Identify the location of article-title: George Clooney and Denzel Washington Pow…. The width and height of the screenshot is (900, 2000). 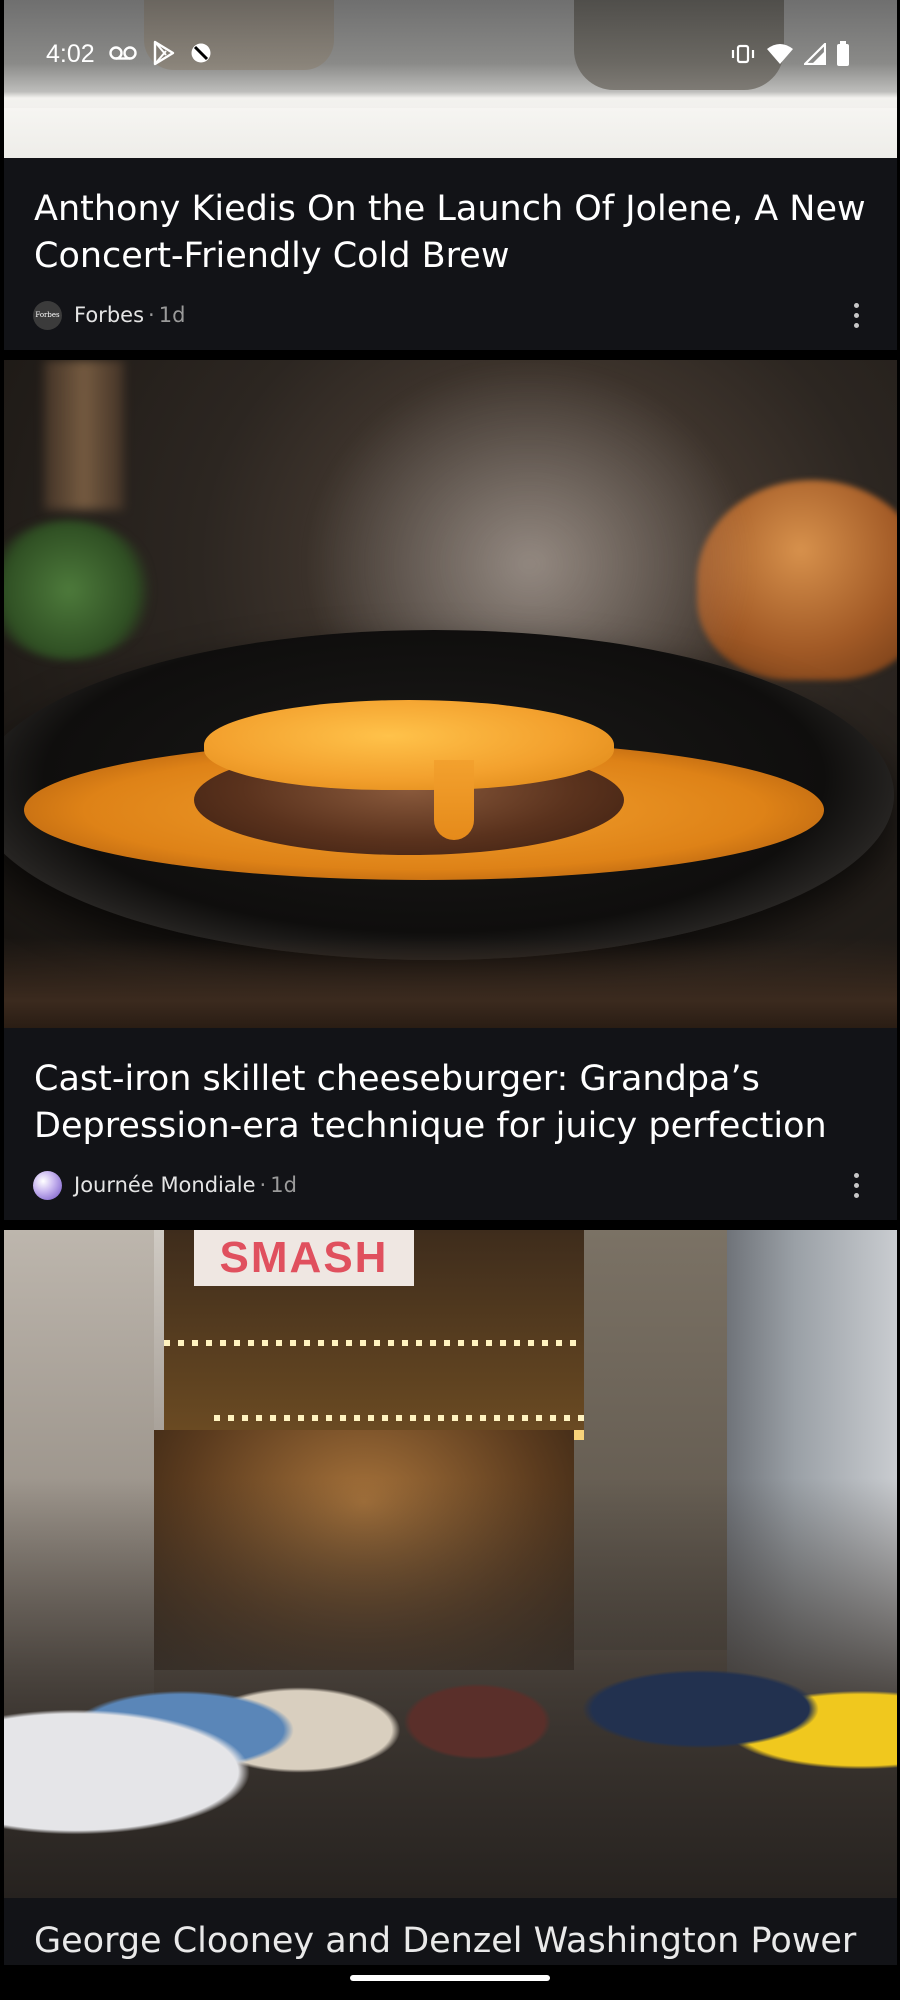
(450, 1931).